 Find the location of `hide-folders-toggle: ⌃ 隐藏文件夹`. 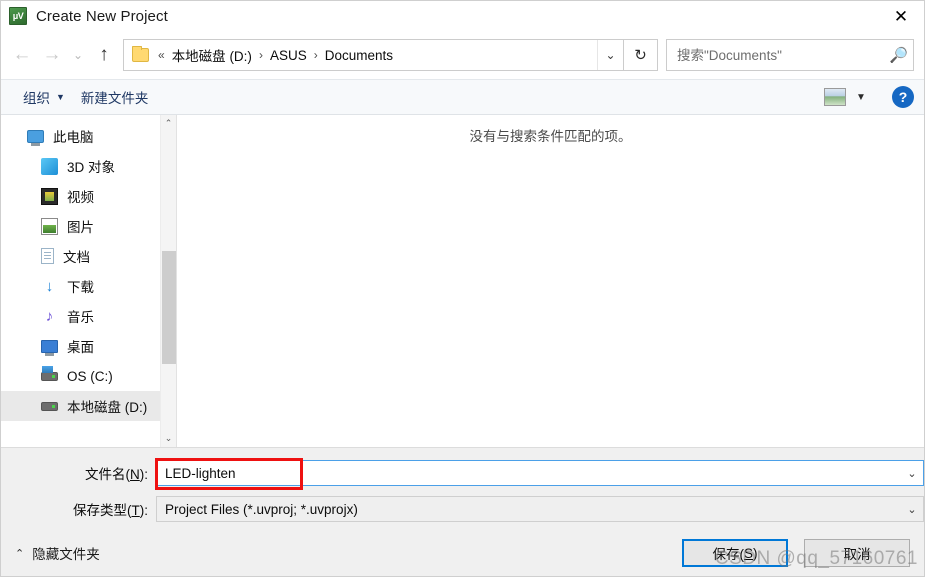

hide-folders-toggle: ⌃ 隐藏文件夹 is located at coordinates (57, 553).